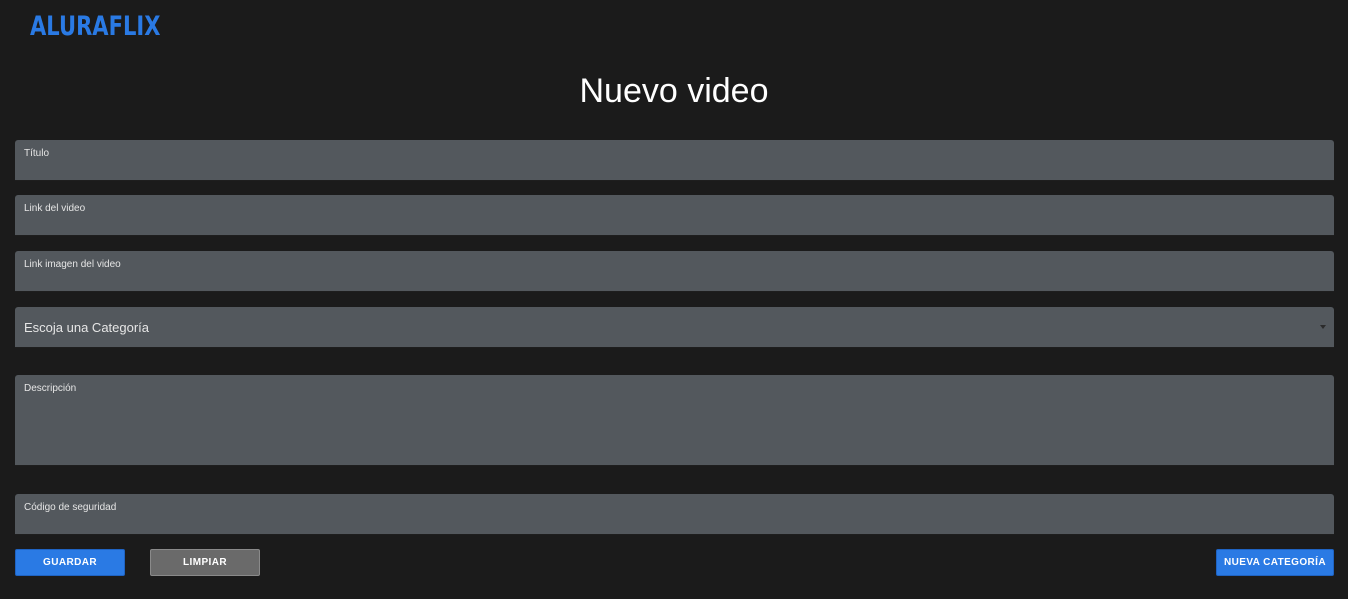  I want to click on aluraflix-logo: ALURAFLIX, so click(95, 27).